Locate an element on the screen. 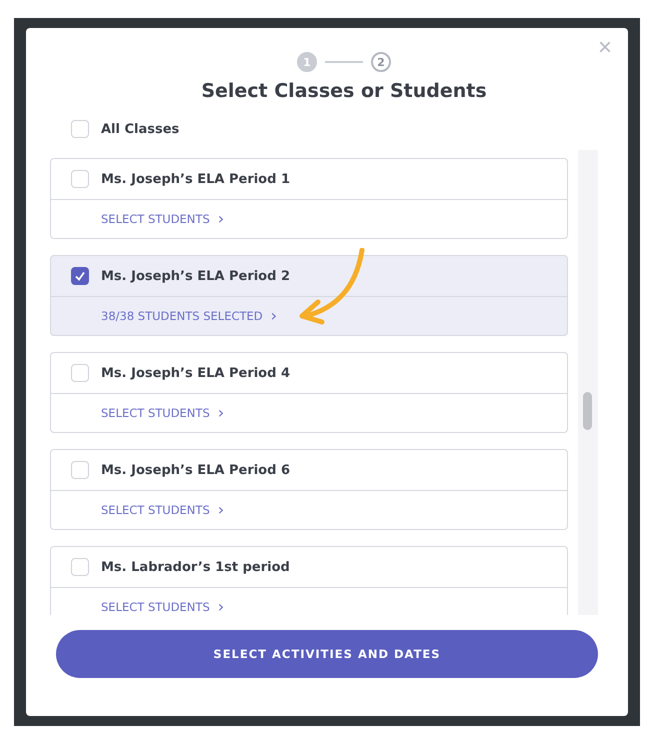 The width and height of the screenshot is (654, 742). class-name: Ms. Labrador’s 1st period is located at coordinates (195, 567).